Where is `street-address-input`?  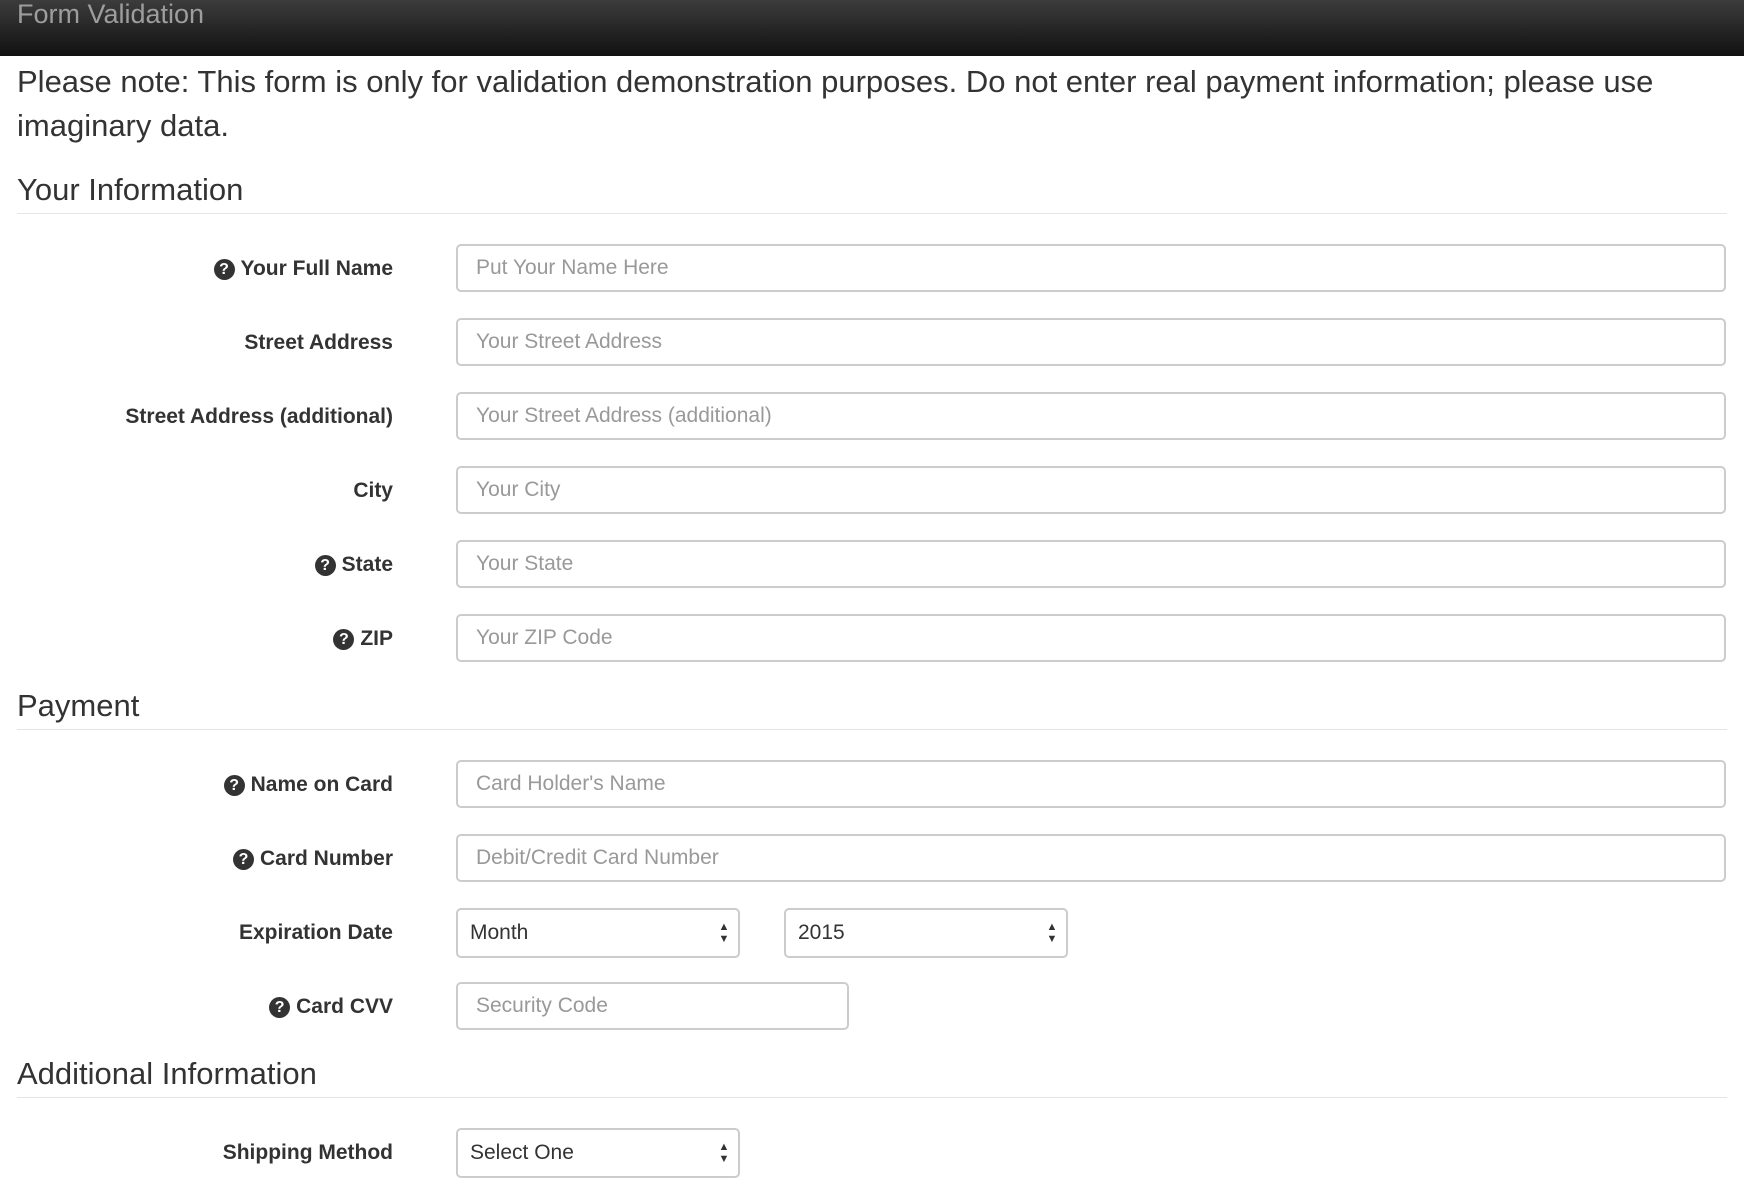 street-address-input is located at coordinates (1091, 342).